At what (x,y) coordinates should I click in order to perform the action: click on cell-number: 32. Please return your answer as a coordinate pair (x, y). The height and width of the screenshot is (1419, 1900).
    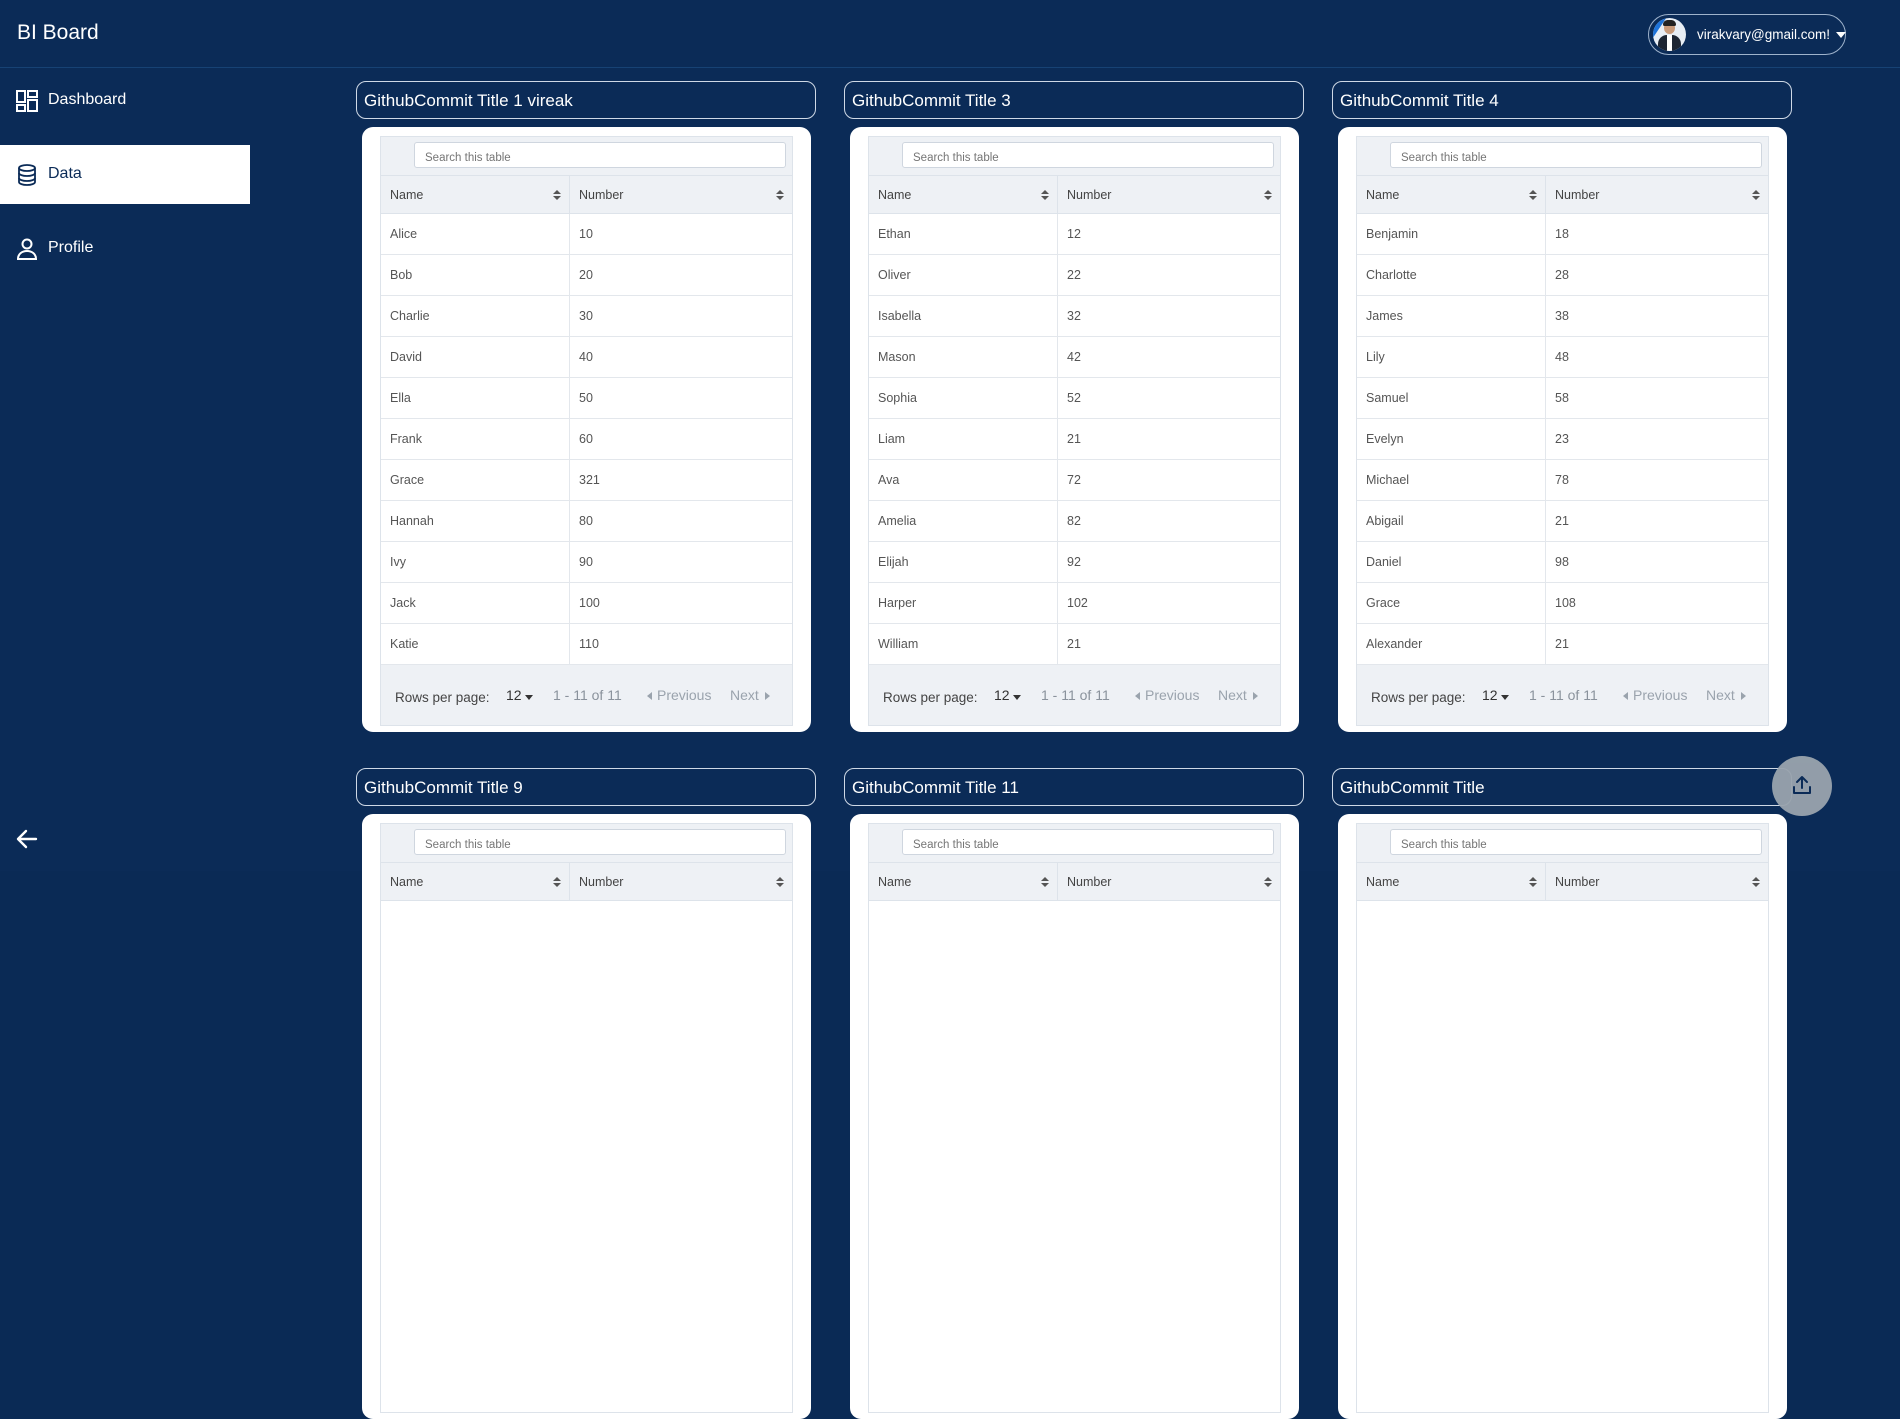
    Looking at the image, I should click on (1074, 316).